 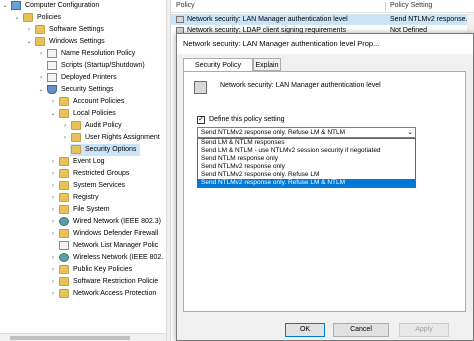 I want to click on dropdown-option: Send NTLM response only, so click(x=306, y=159).